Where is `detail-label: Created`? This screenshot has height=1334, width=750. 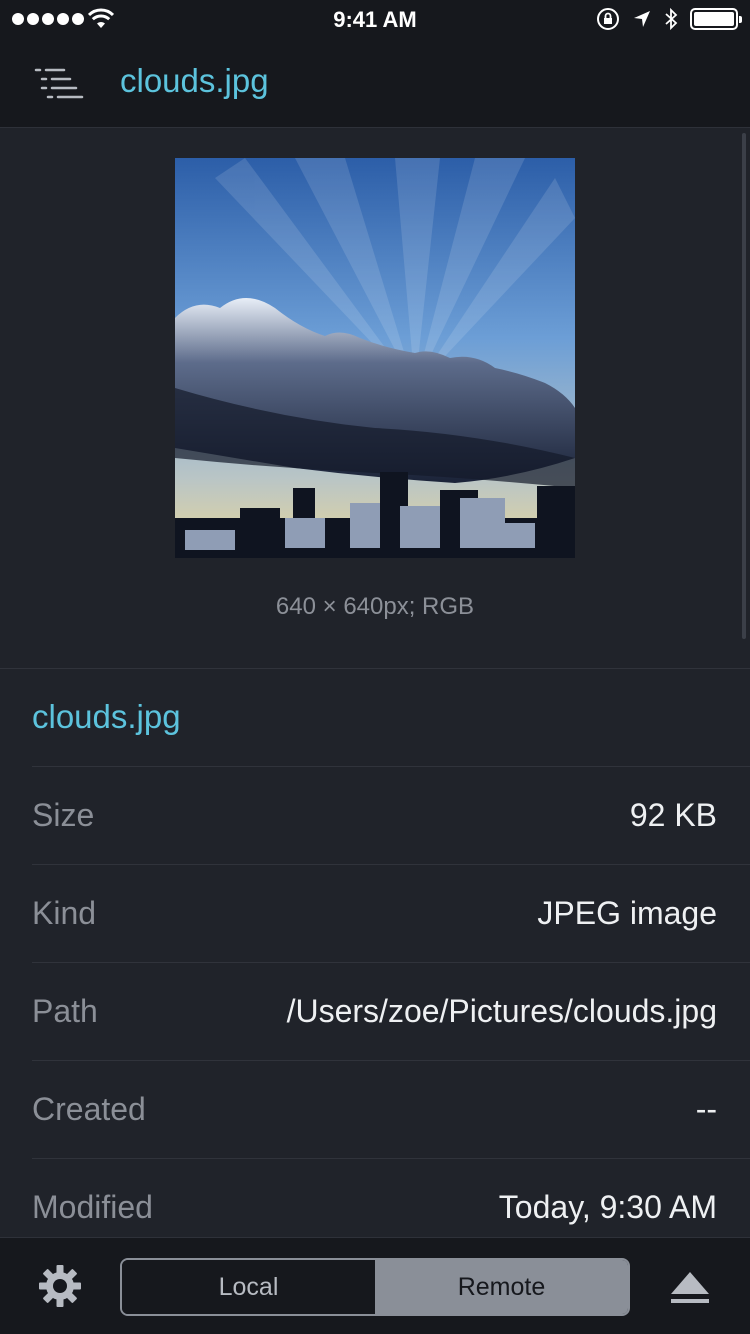 detail-label: Created is located at coordinates (89, 1109).